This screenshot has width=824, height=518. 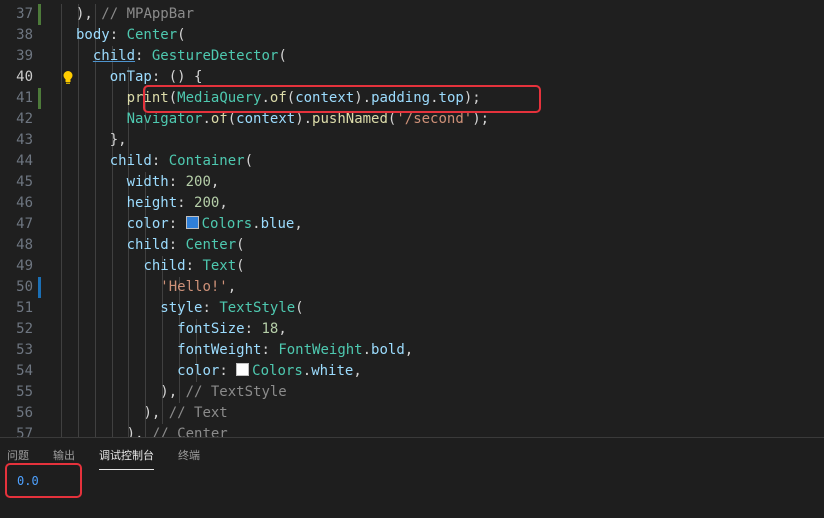 What do you see at coordinates (277, 371) in the screenshot?
I see `code-token: Colors` at bounding box center [277, 371].